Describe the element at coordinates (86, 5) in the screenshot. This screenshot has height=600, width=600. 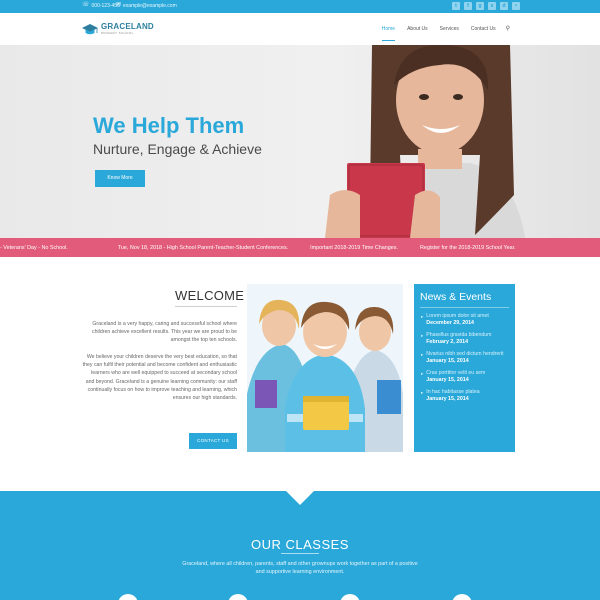
I see `phone-icon: ☏` at that location.